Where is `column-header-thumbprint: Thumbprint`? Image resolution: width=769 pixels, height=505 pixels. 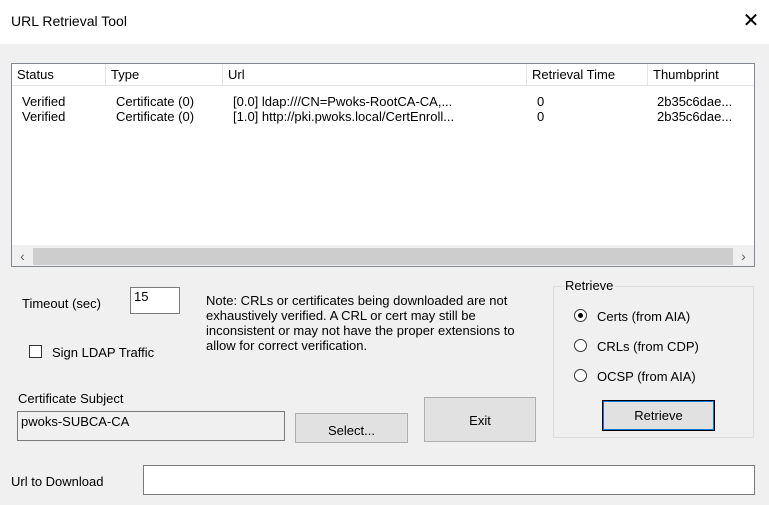
column-header-thumbprint: Thumbprint is located at coordinates (701, 75).